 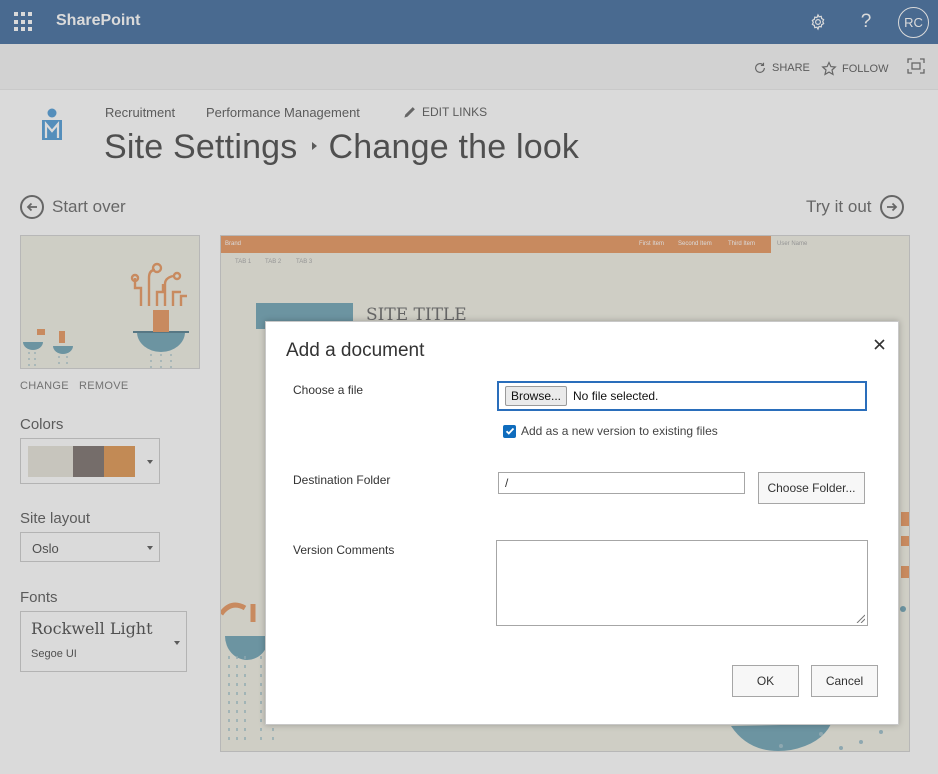 I want to click on destination-folder-input, so click(x=621, y=483).